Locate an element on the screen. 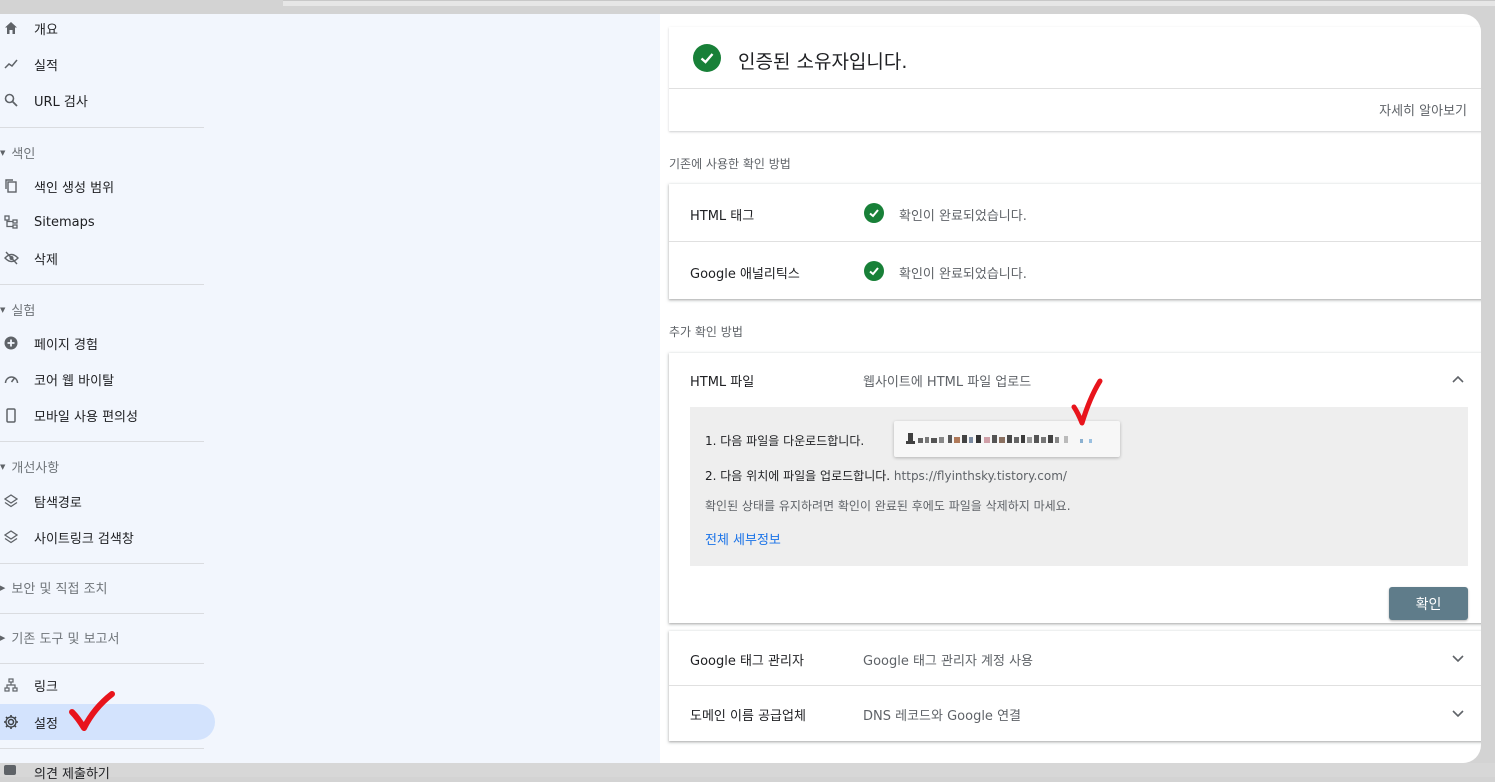  html-tag-label: HTML 태그 is located at coordinates (722, 216).